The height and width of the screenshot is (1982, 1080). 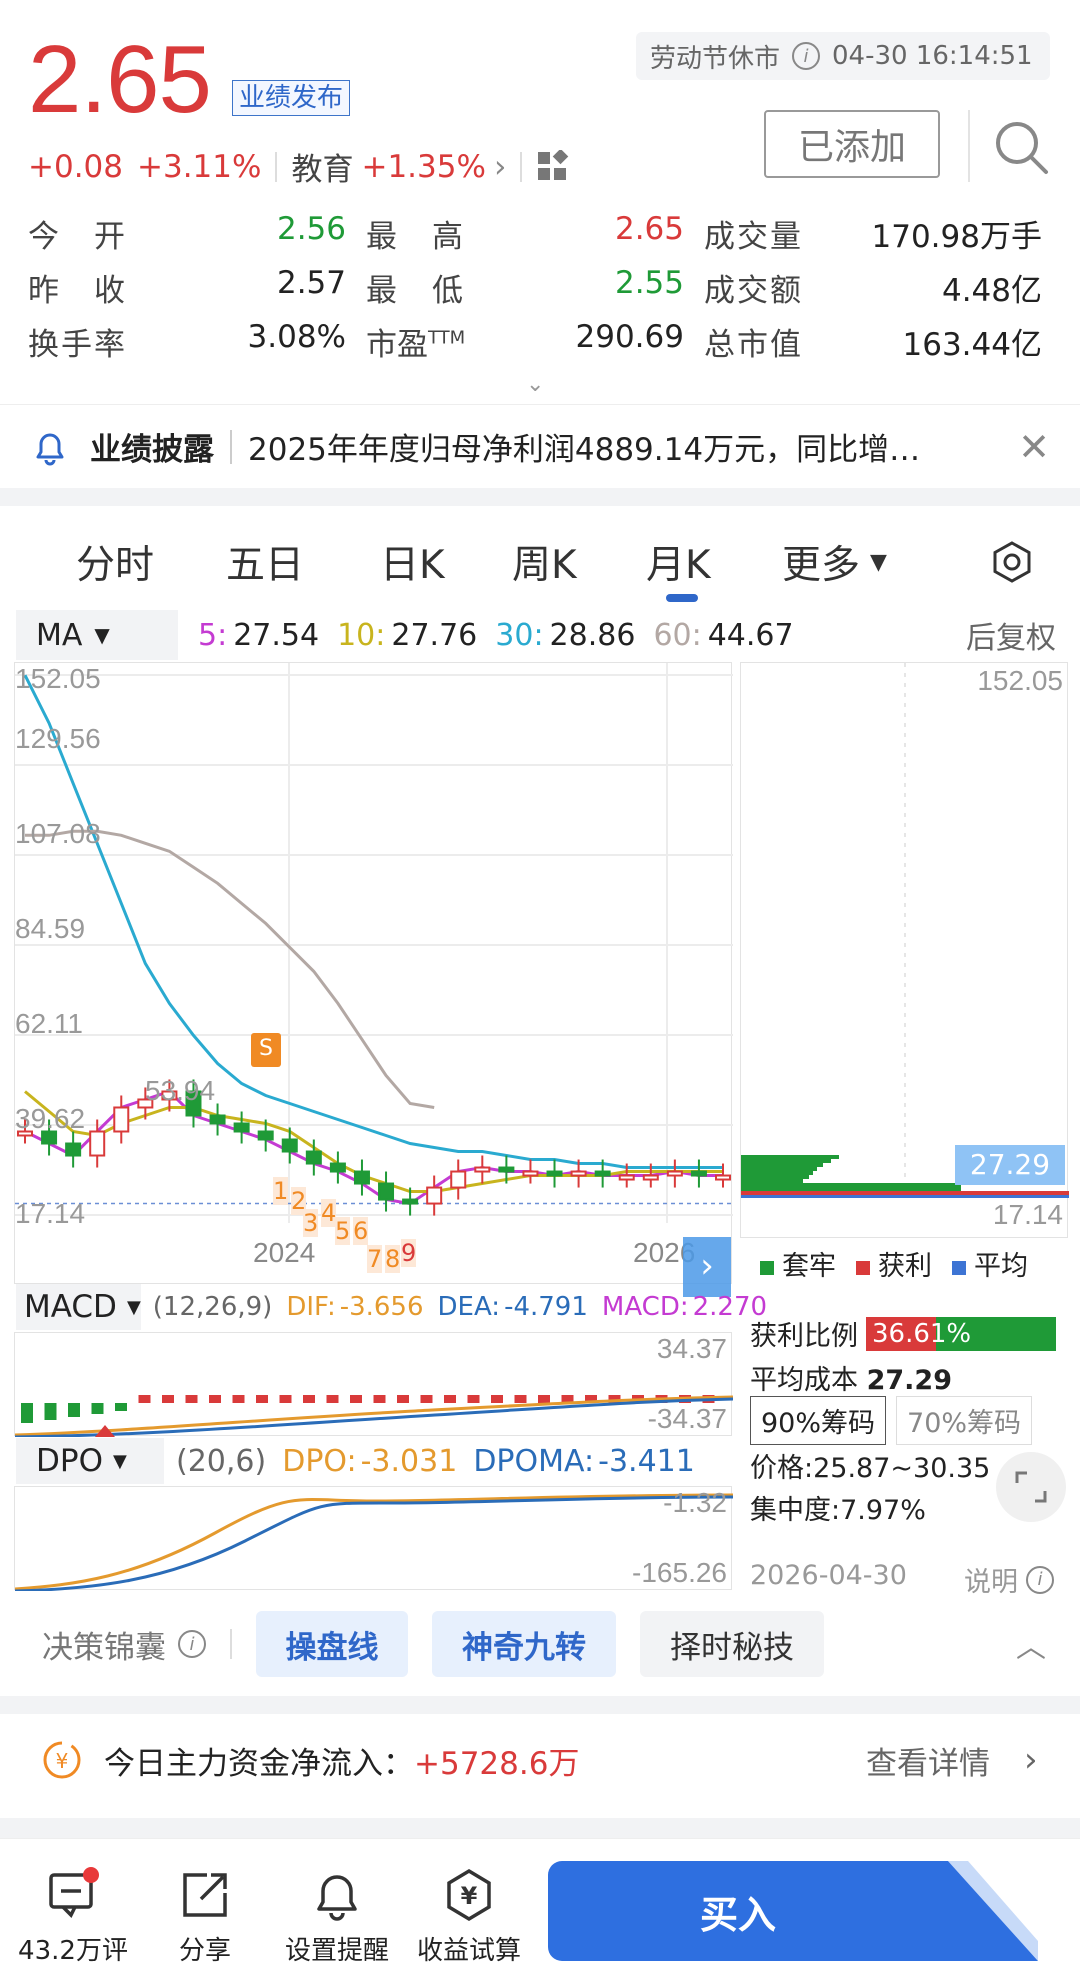 I want to click on tab-intraday: 分时, so click(x=115, y=562).